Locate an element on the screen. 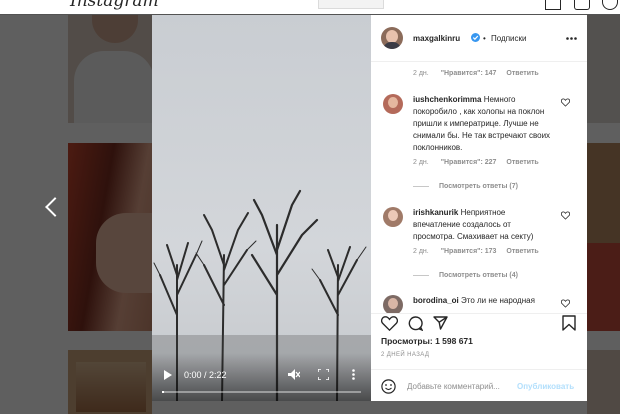 The width and height of the screenshot is (620, 414). add-comment-bar: Добавьте комментарий... Опубликовать is located at coordinates (479, 386).